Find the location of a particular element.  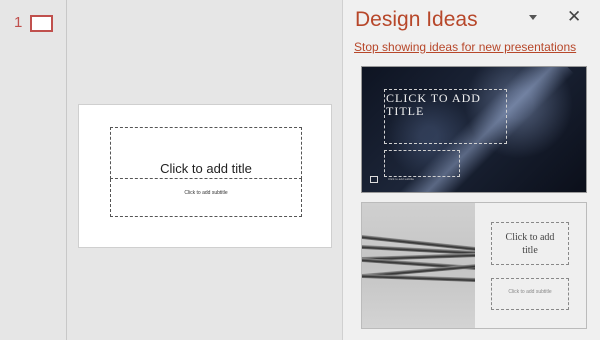

card-title-placeholder: Click to add title is located at coordinates (530, 243).